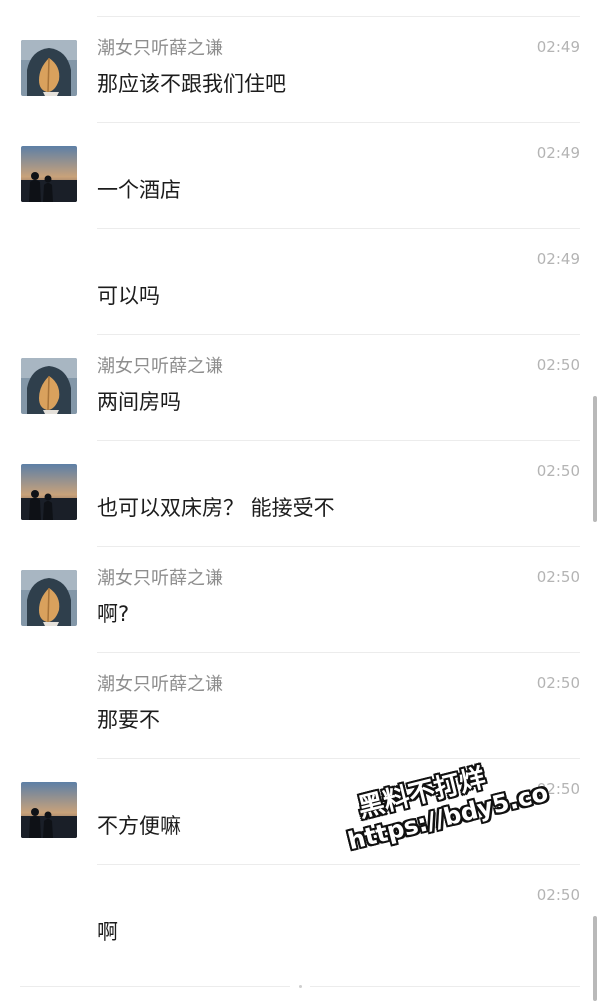 This screenshot has width=600, height=1001. Describe the element at coordinates (107, 932) in the screenshot. I see `message-text: 啊` at that location.